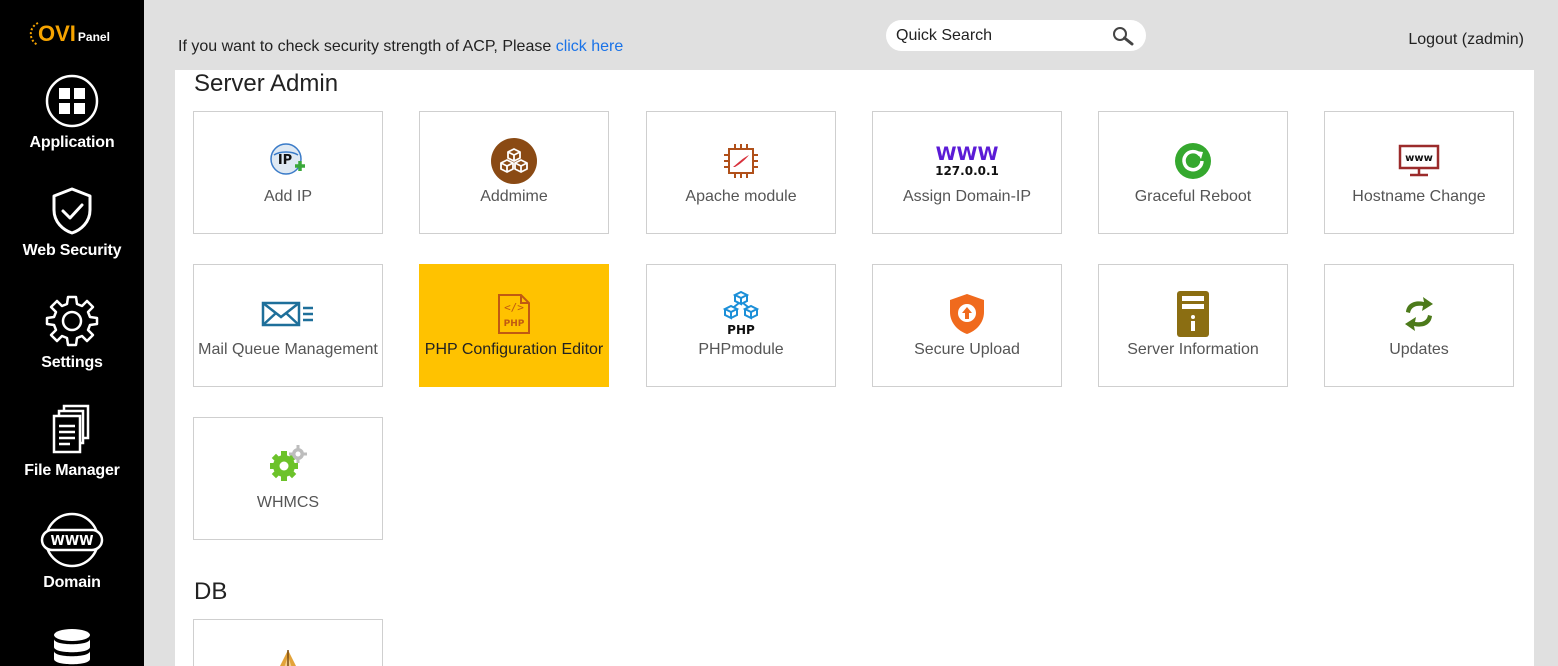  I want to click on tile-db-tool, so click(288, 642).